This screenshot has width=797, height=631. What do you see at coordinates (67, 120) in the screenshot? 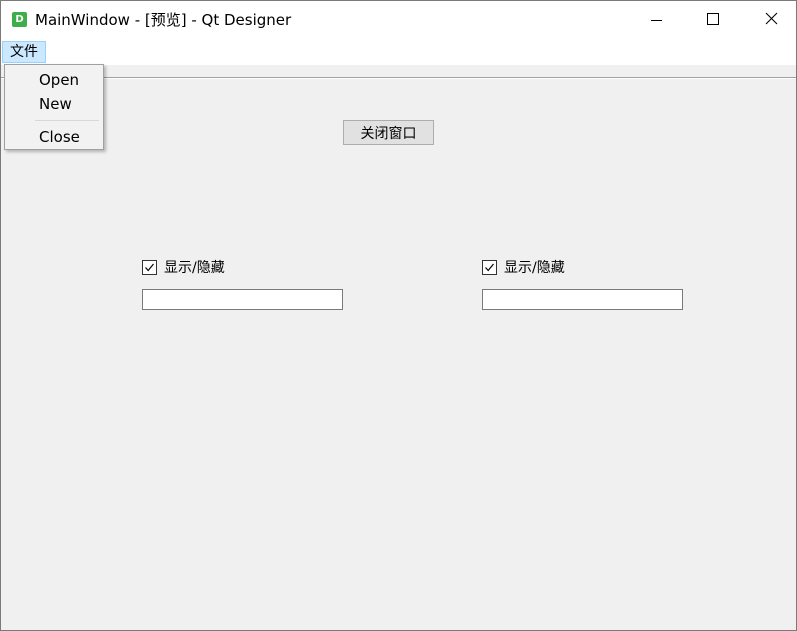
I see `menu-separator` at bounding box center [67, 120].